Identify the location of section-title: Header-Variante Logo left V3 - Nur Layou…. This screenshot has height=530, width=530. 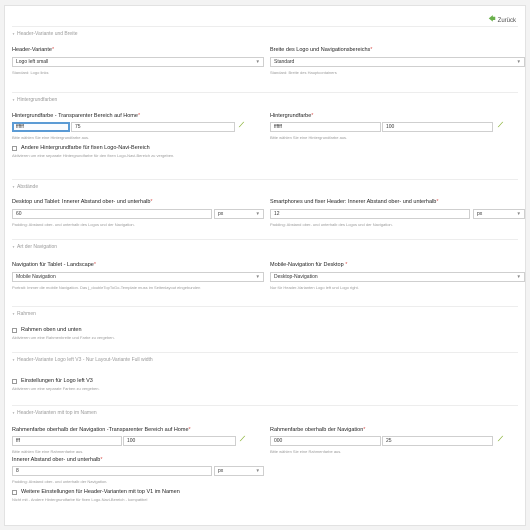
(84, 360).